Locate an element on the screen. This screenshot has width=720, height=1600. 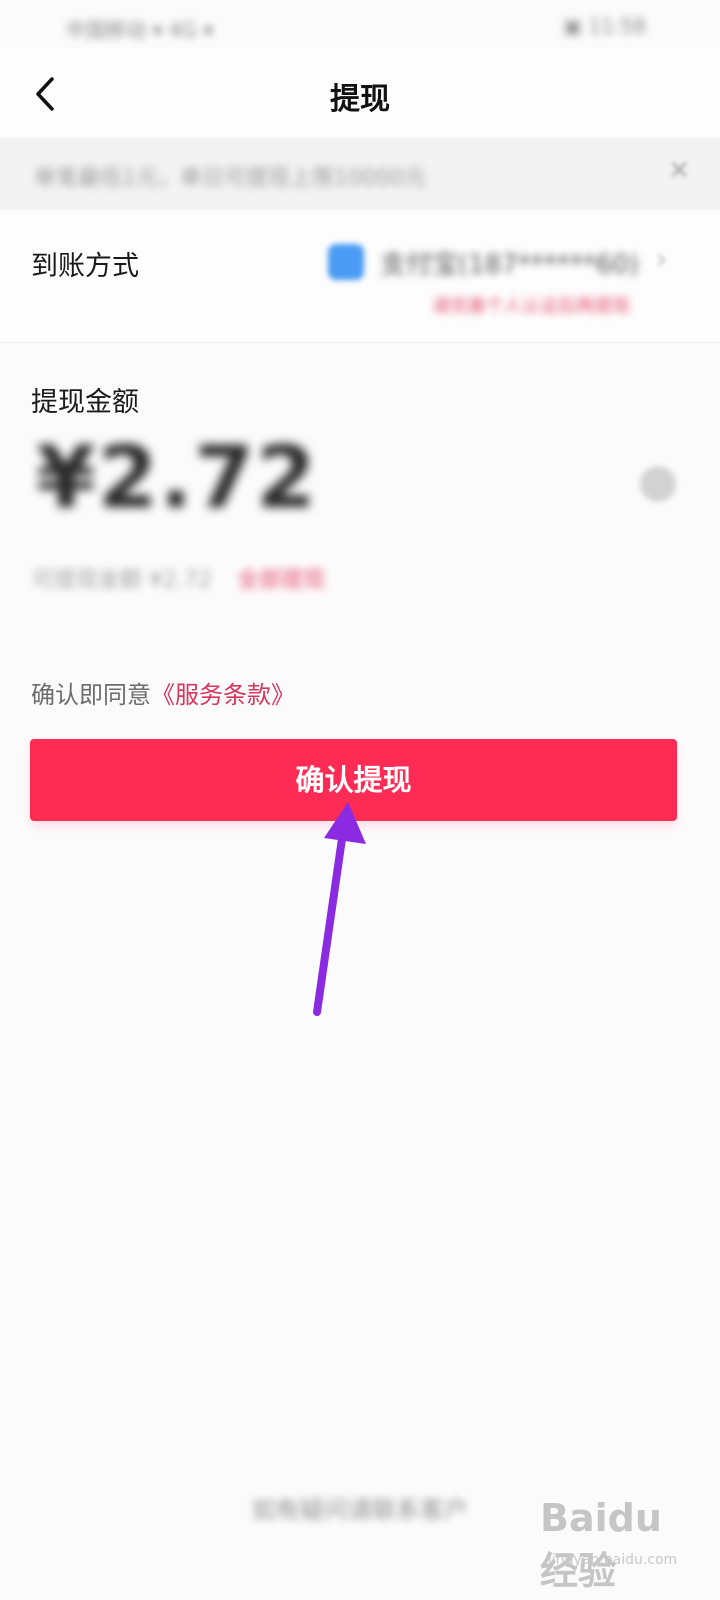
carrier-signal: 中国移动 ▾ 4G ▾ is located at coordinates (140, 30).